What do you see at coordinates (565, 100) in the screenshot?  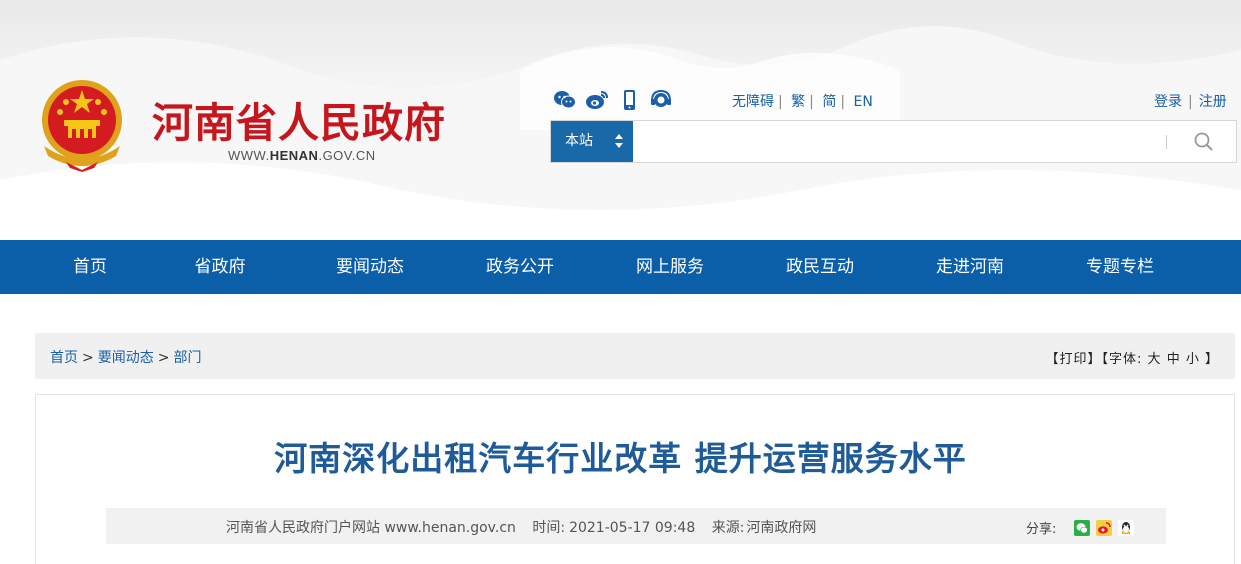 I see `wechat-icon` at bounding box center [565, 100].